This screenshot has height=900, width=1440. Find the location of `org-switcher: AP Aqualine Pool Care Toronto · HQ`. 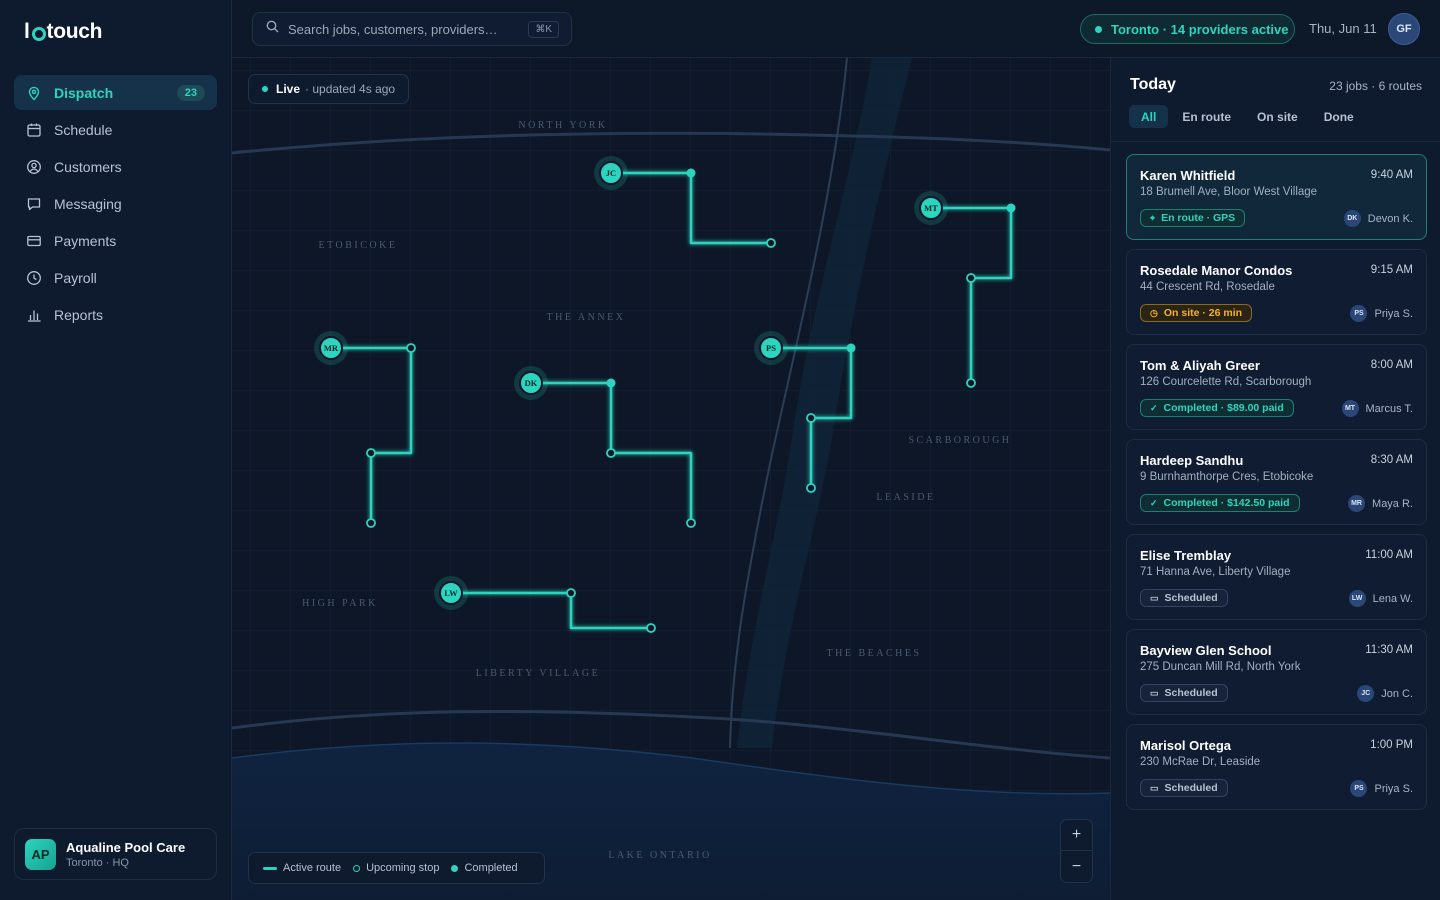

org-switcher: AP Aqualine Pool Care Toronto · HQ is located at coordinates (115, 854).